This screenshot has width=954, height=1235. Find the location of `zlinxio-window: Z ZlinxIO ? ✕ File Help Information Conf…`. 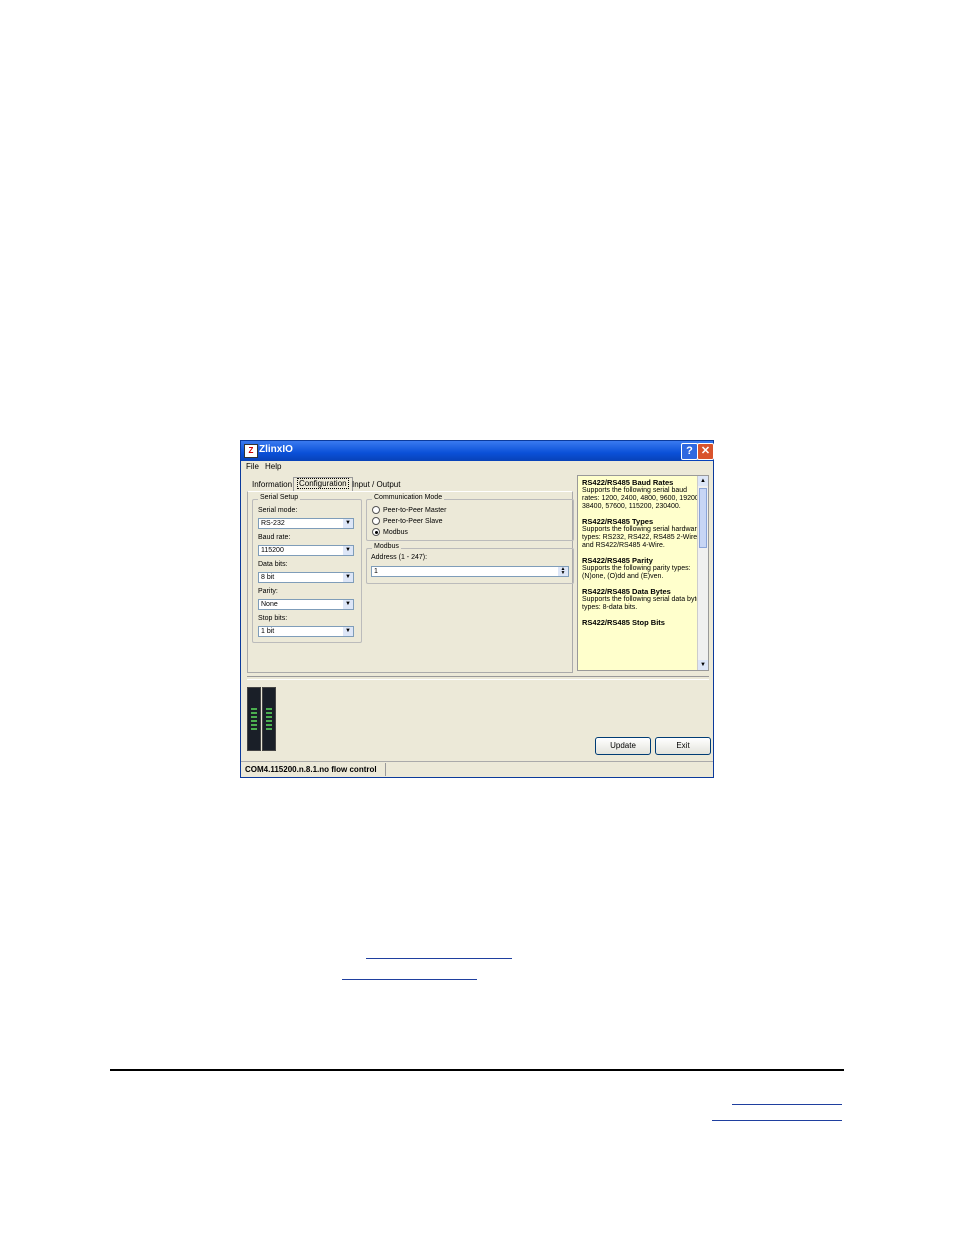

zlinxio-window: Z ZlinxIO ? ✕ File Help Information Conf… is located at coordinates (477, 609).